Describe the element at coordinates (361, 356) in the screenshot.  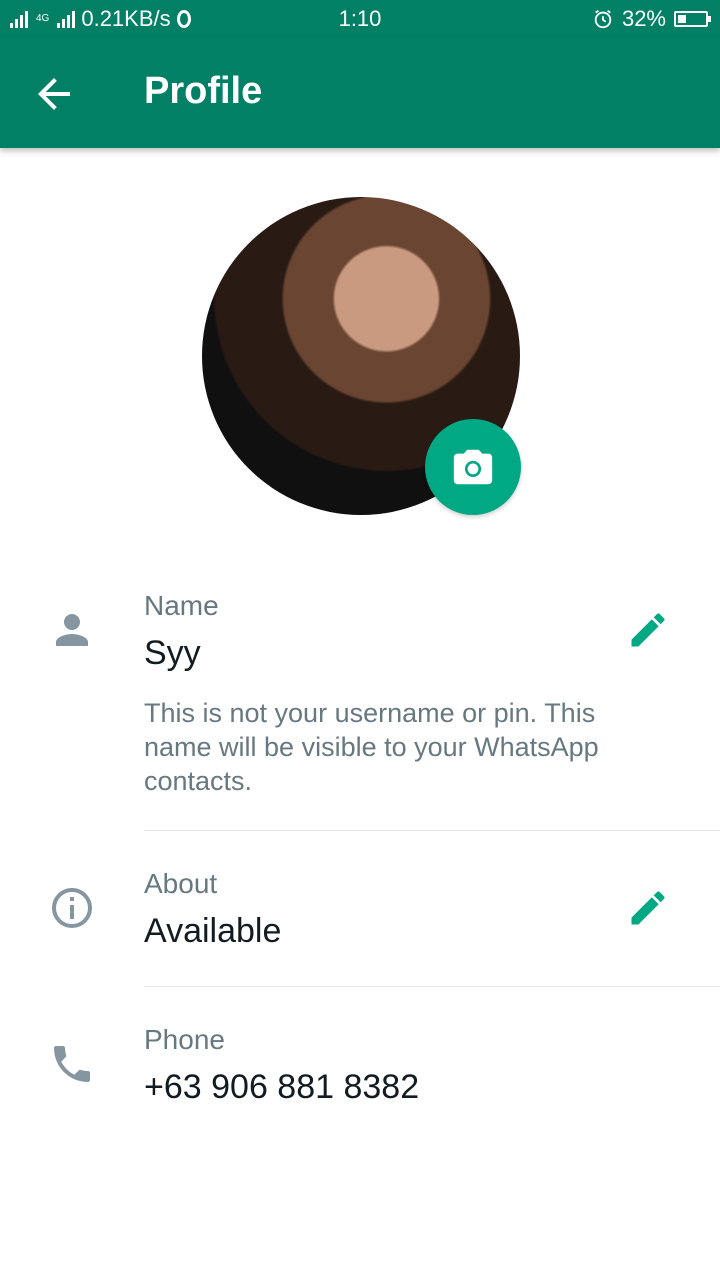
I see `profile-photo-area` at that location.